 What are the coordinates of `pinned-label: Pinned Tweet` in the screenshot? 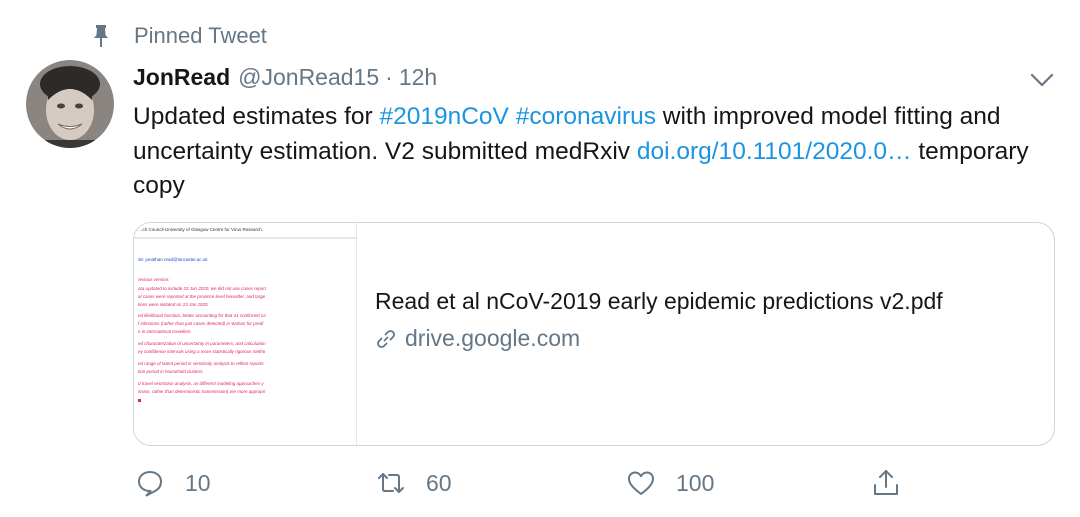 It's located at (200, 35).